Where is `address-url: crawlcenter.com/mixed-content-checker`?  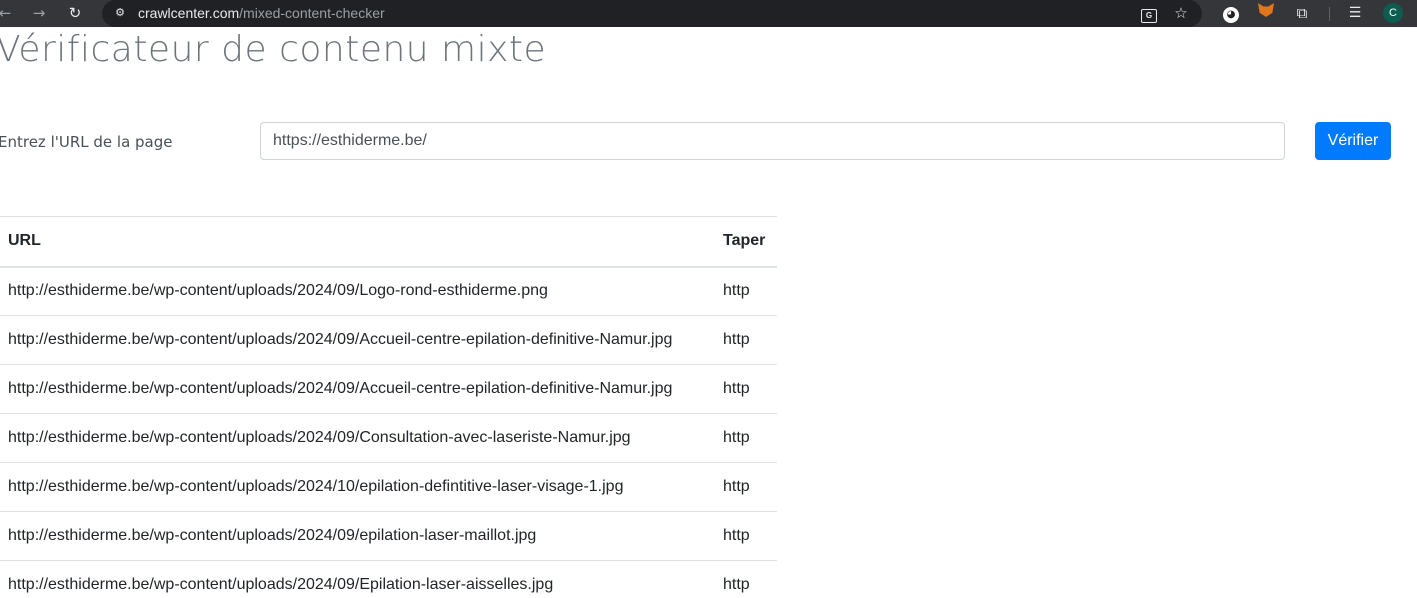
address-url: crawlcenter.com/mixed-content-checker is located at coordinates (261, 13).